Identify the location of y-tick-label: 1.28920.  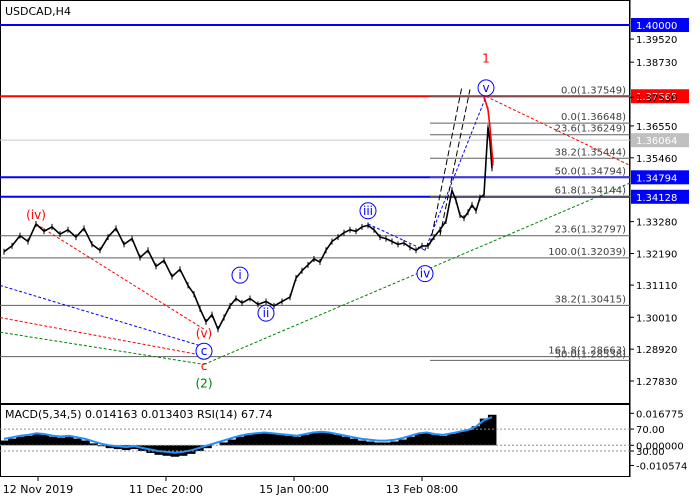
(656, 350).